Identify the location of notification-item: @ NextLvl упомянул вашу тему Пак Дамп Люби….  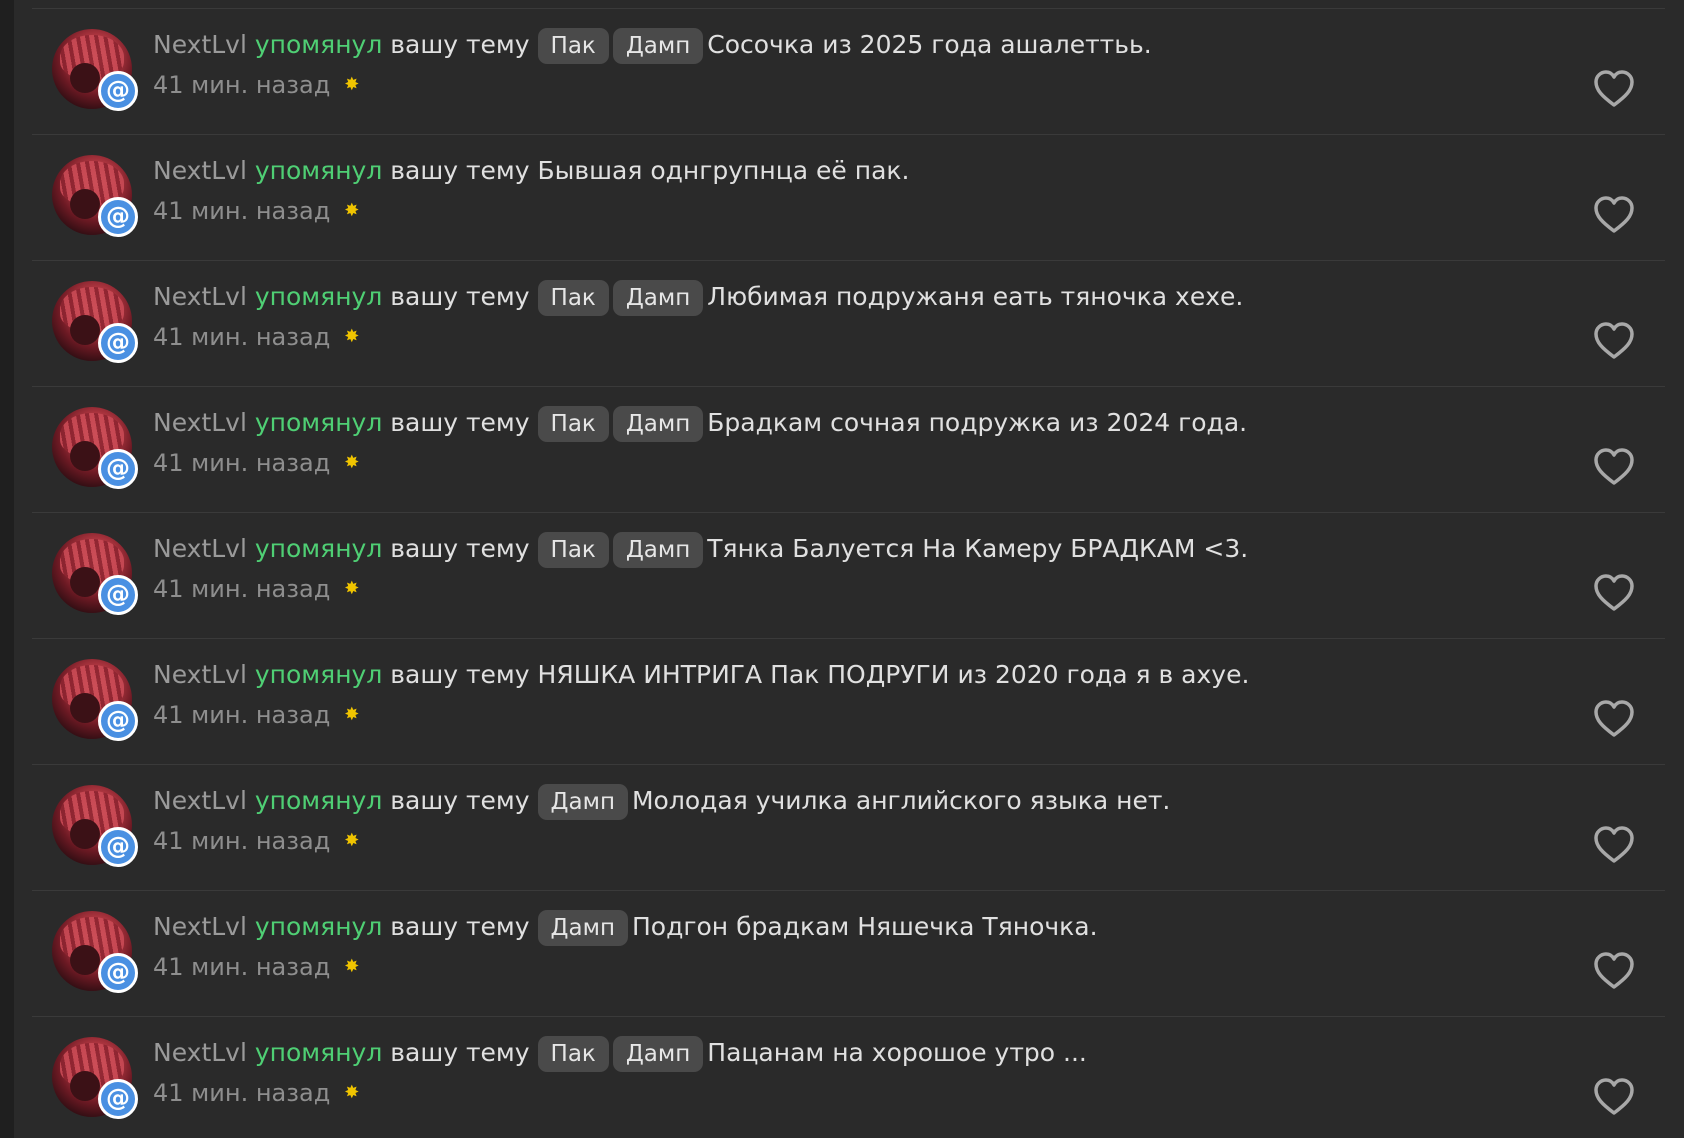
(848, 324).